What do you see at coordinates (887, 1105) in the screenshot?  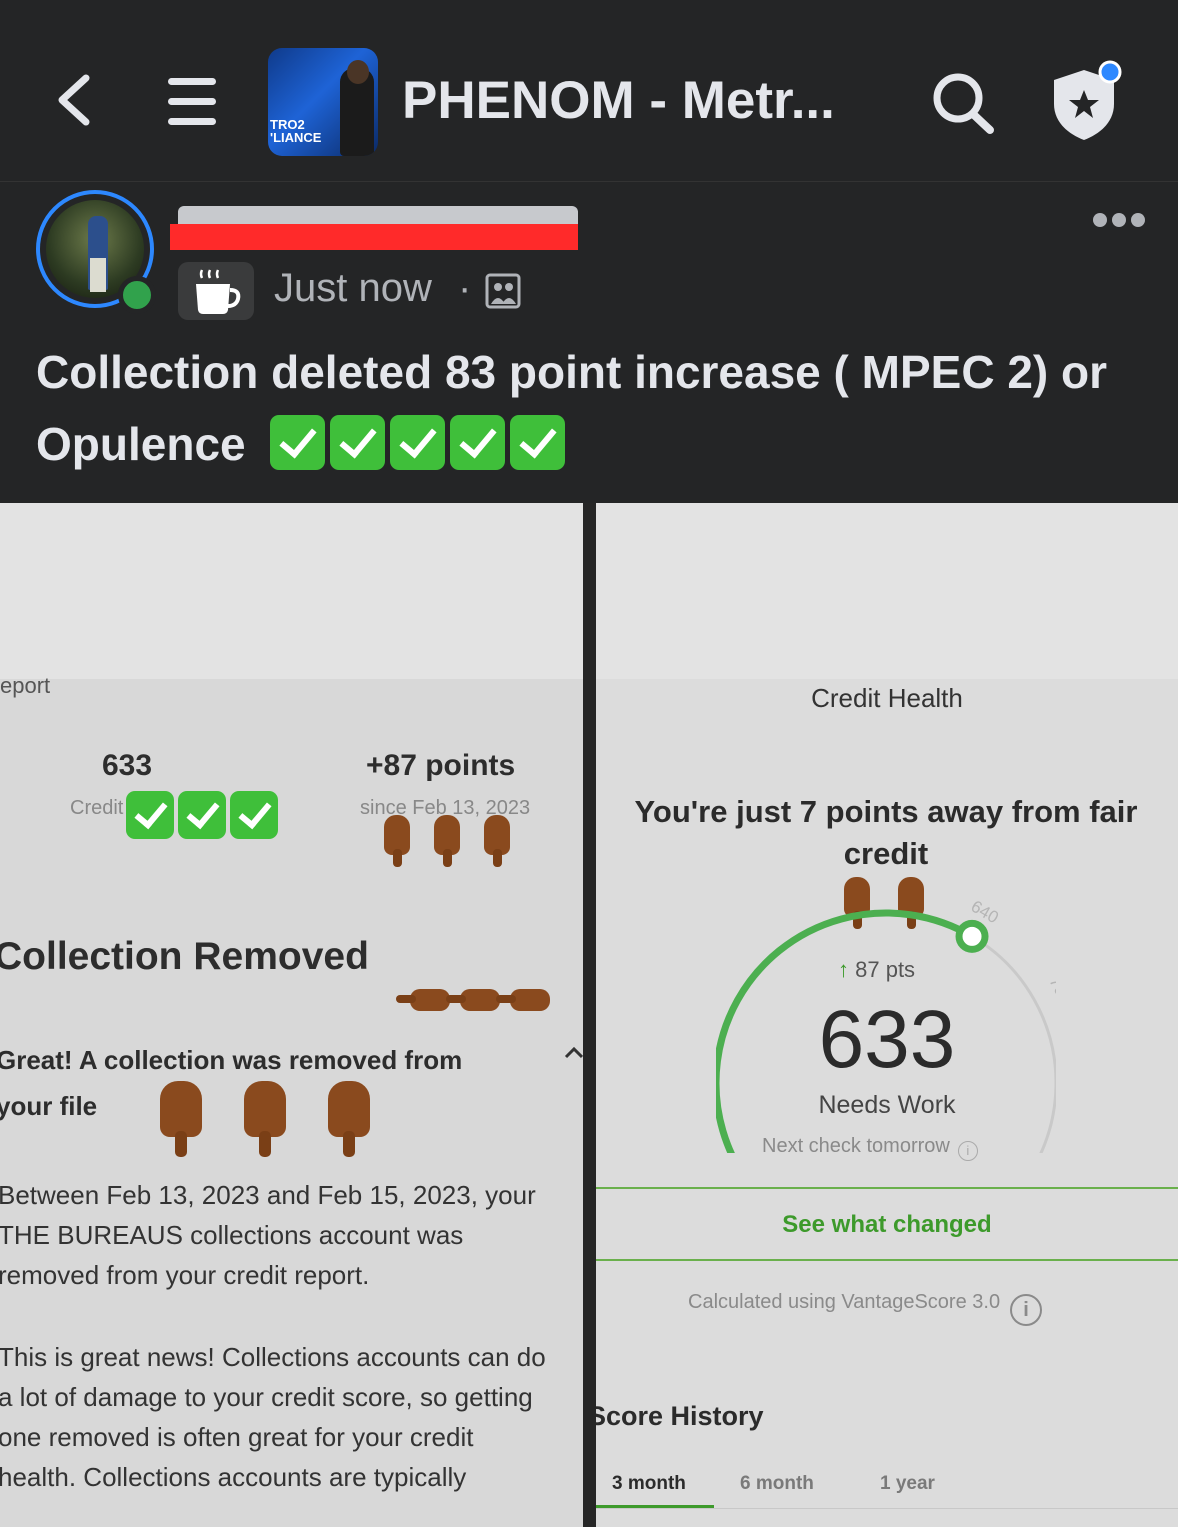 I see `score-status: Needs Work` at bounding box center [887, 1105].